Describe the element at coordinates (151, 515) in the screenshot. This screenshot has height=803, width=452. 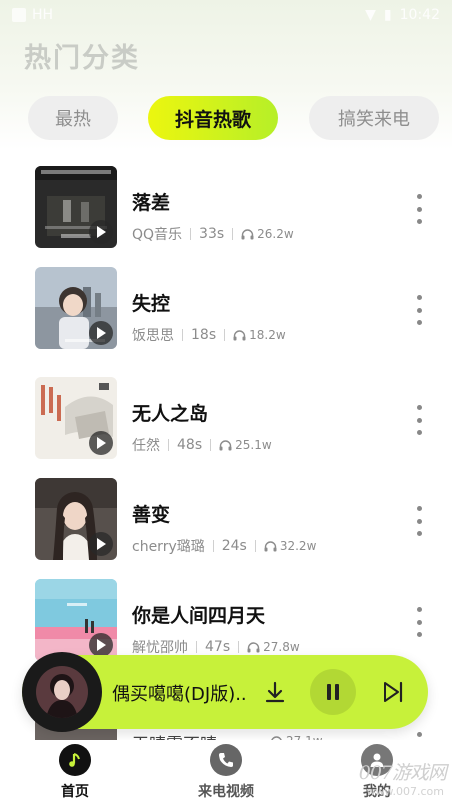
I see `song-title: 善变` at that location.